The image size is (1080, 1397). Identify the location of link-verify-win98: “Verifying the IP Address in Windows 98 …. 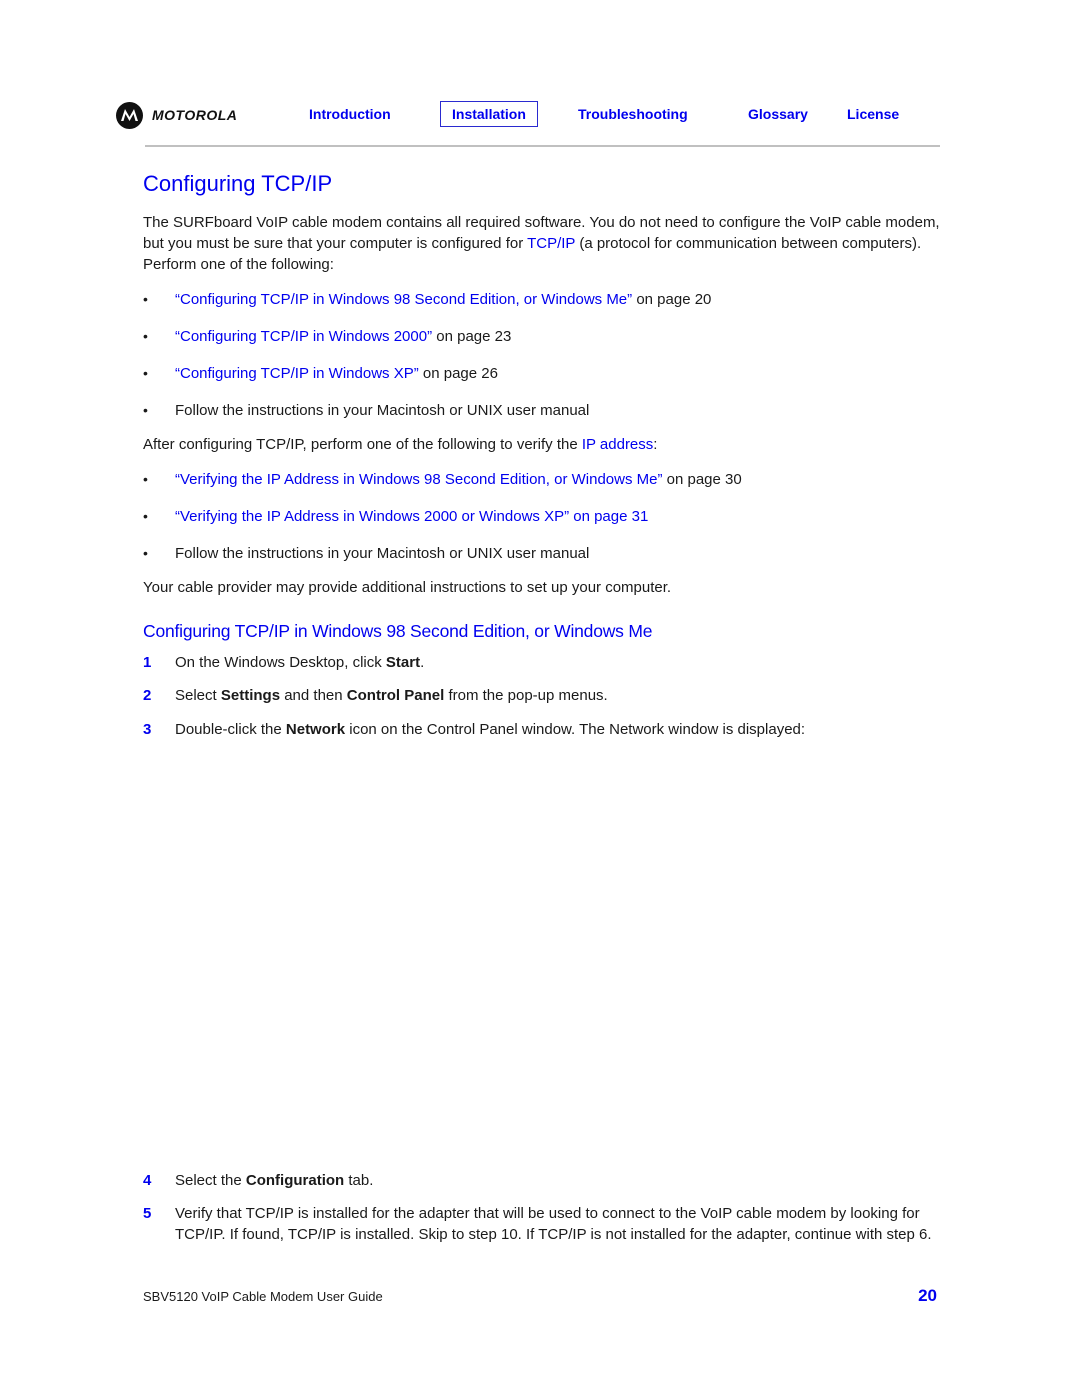
(418, 479).